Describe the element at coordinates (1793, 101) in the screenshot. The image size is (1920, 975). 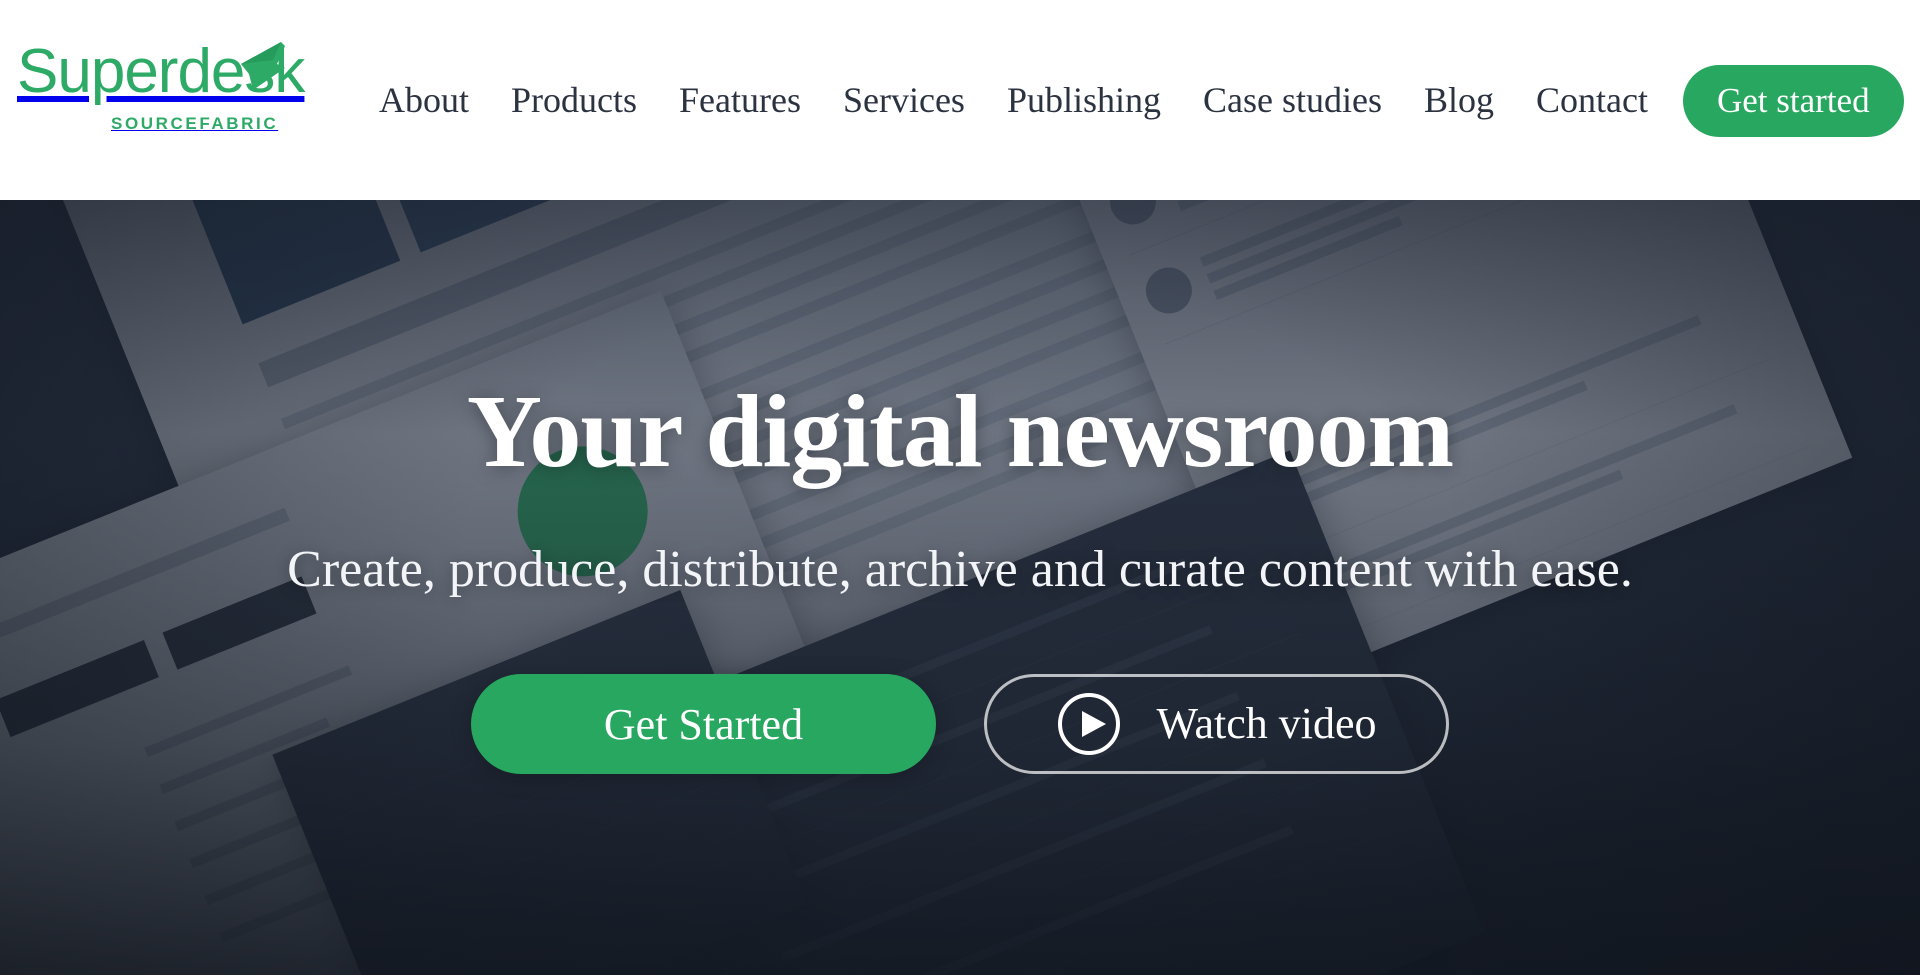
I see `header-get-started-button: Get started` at that location.